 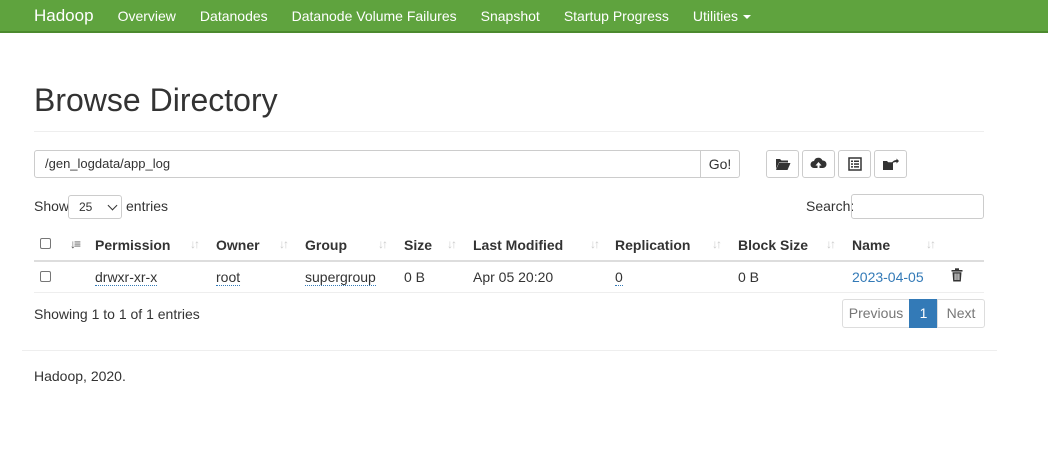 What do you see at coordinates (326, 245) in the screenshot?
I see `column-header-group: Group` at bounding box center [326, 245].